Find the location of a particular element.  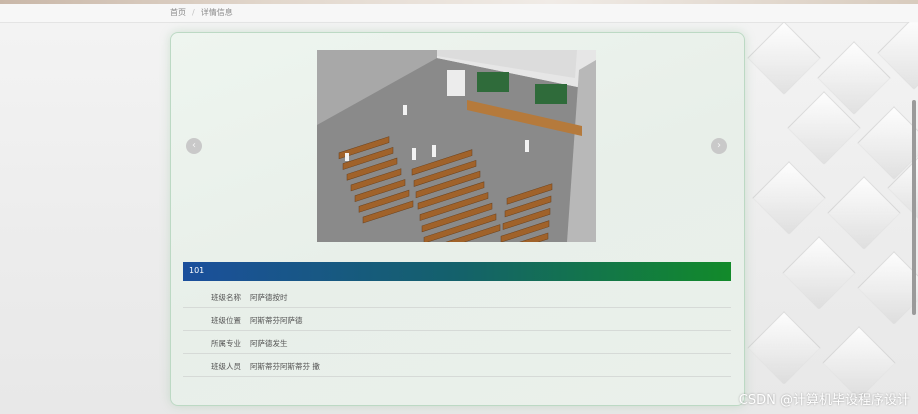

info-label: 班级位置 is located at coordinates (226, 320).